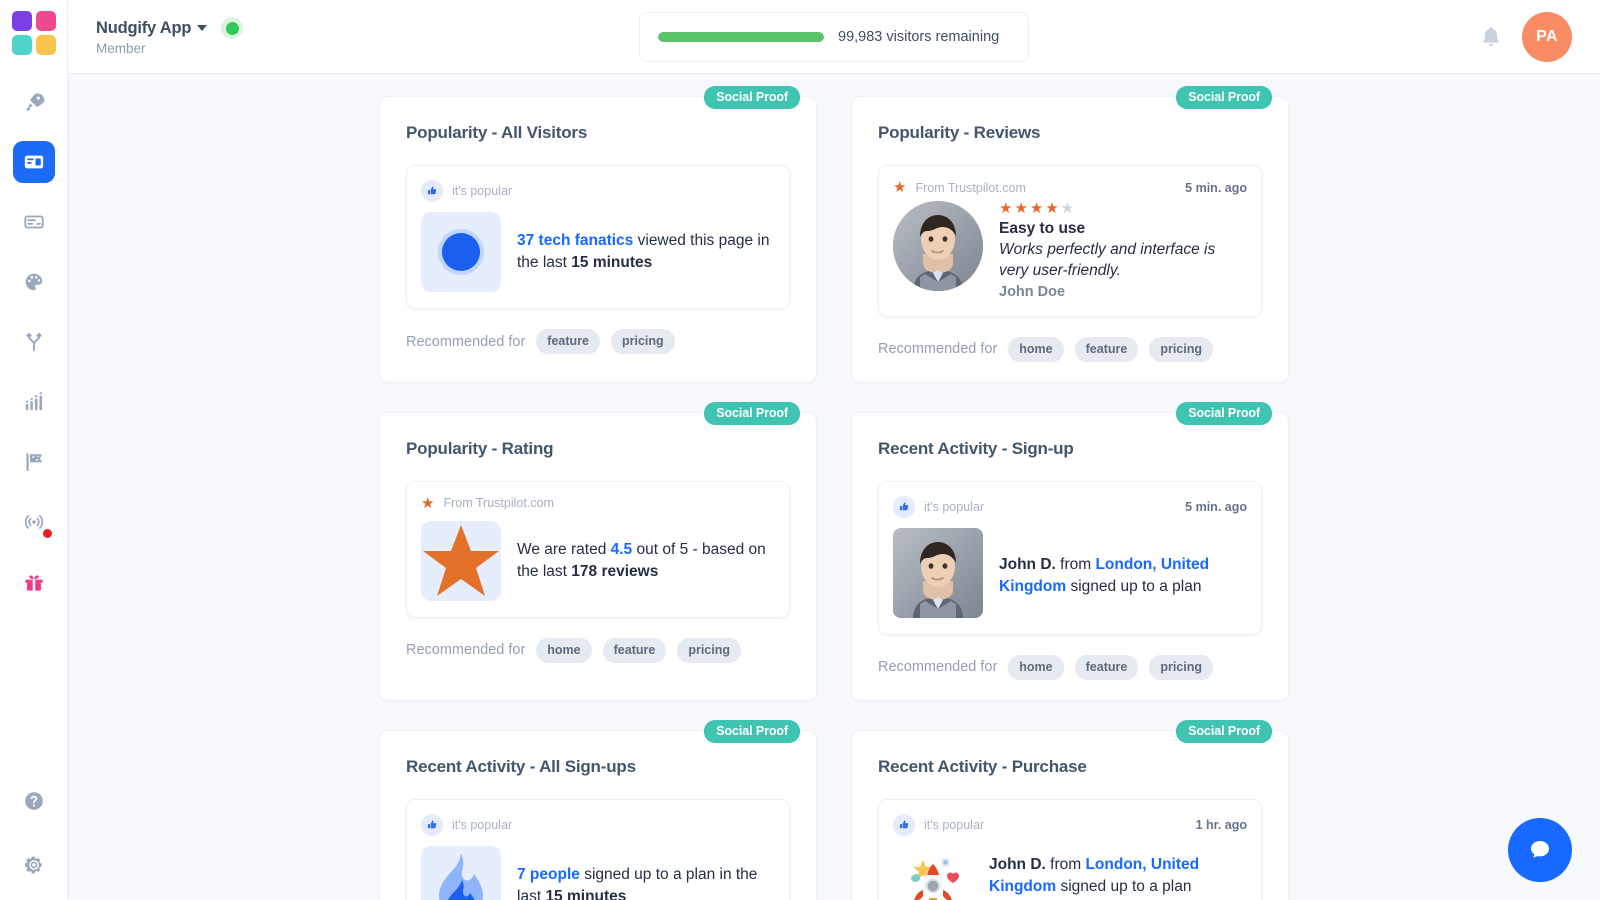  What do you see at coordinates (959, 132) in the screenshot?
I see `card-title: Popularity - Reviews` at bounding box center [959, 132].